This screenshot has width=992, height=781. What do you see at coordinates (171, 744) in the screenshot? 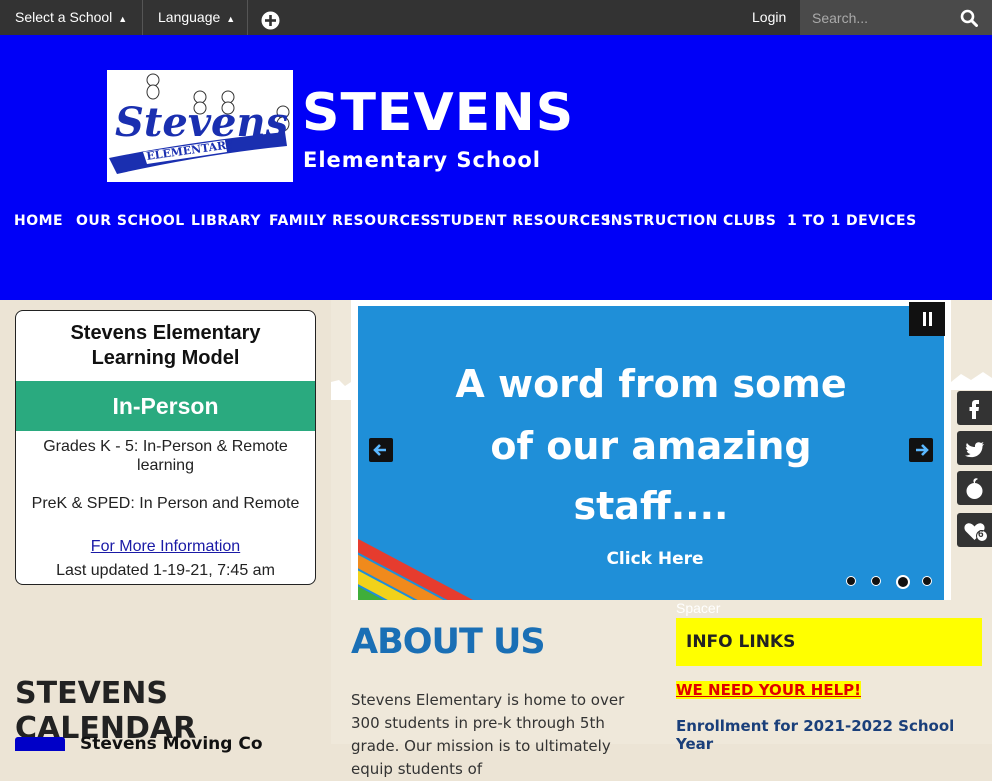
I see `calendar-event-title: Stevens Moving Co` at bounding box center [171, 744].